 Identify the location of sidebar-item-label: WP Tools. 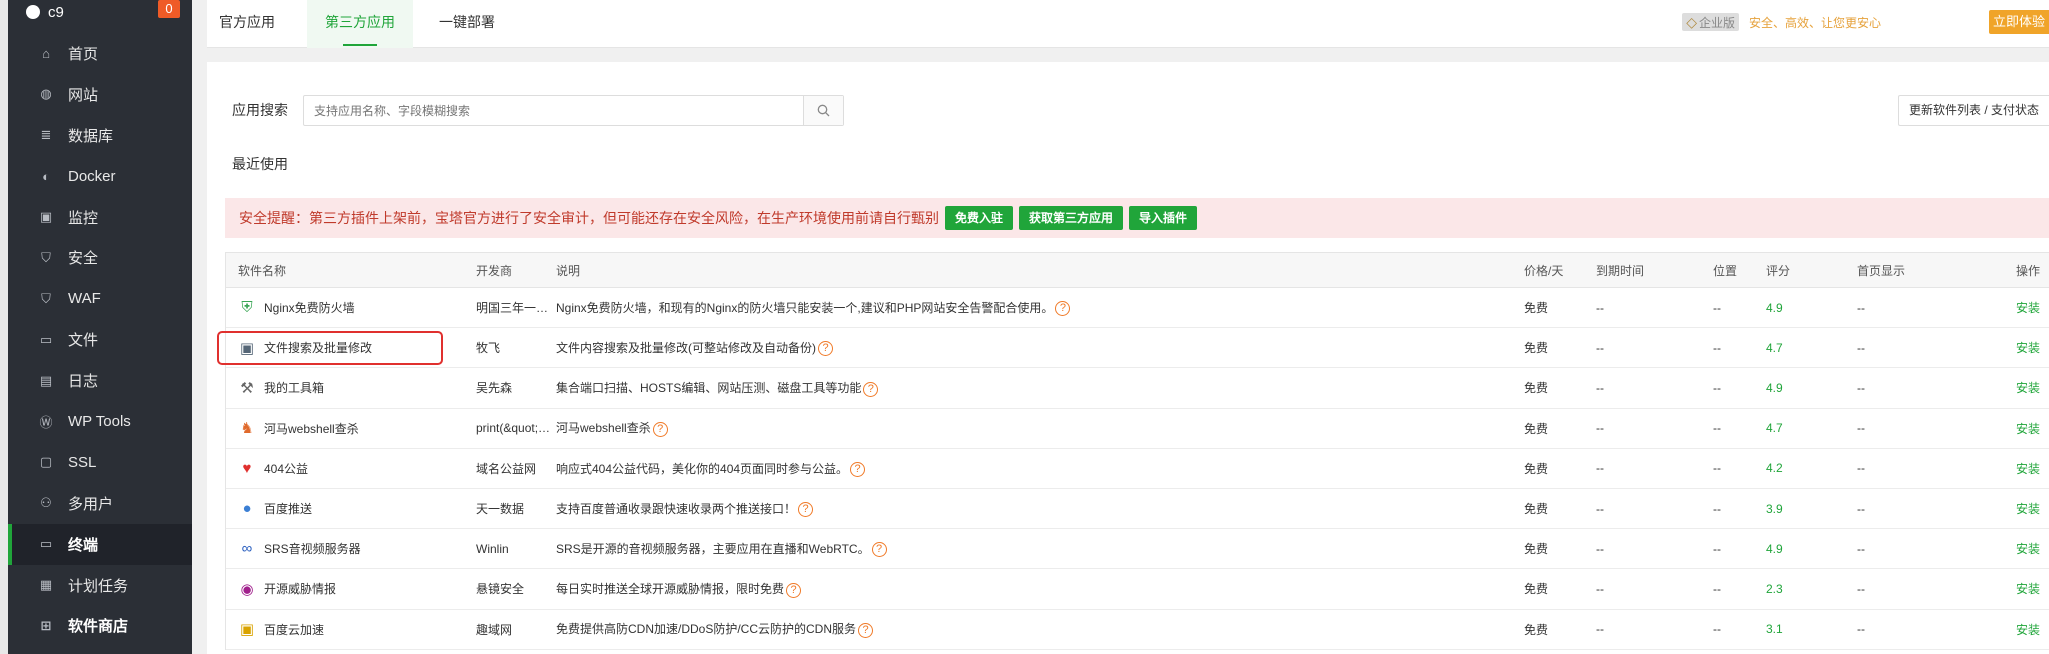
(99, 421).